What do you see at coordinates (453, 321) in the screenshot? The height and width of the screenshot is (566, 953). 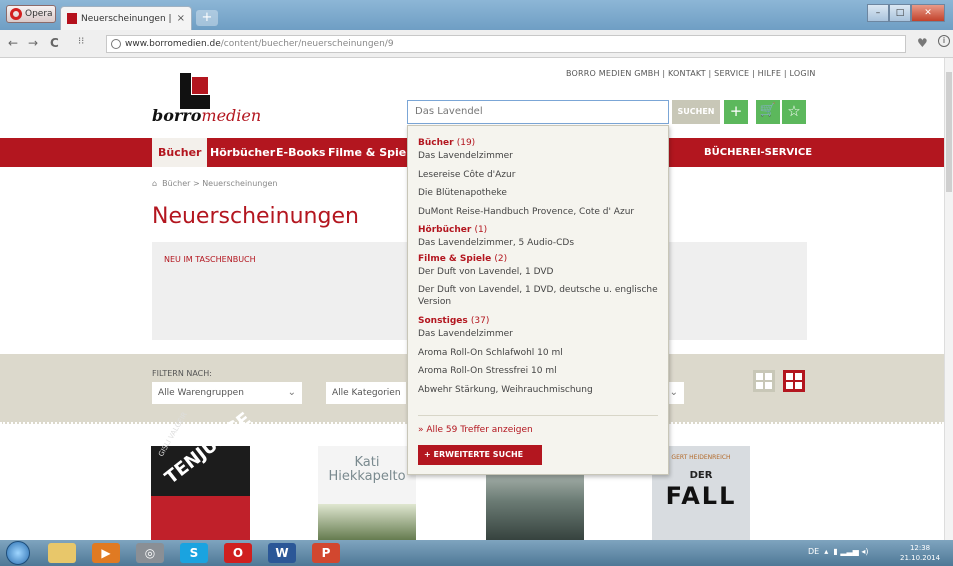 I see `suggestion-category: Sonstiges (37)` at bounding box center [453, 321].